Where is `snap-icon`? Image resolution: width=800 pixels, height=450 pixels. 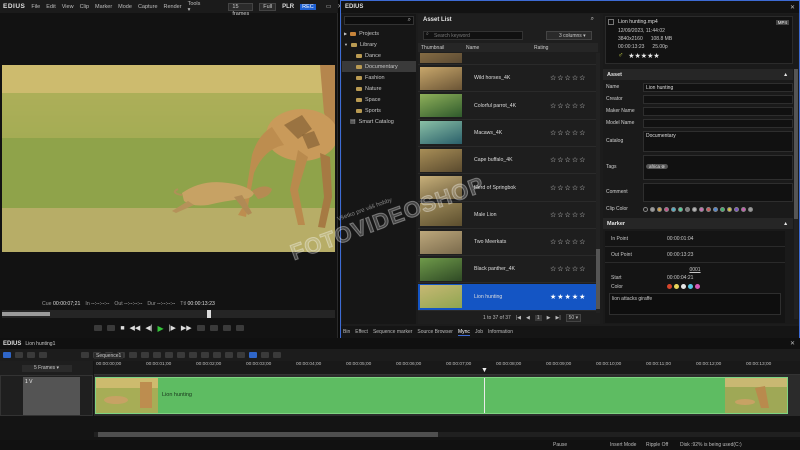
snap-icon is located at coordinates (253, 355).